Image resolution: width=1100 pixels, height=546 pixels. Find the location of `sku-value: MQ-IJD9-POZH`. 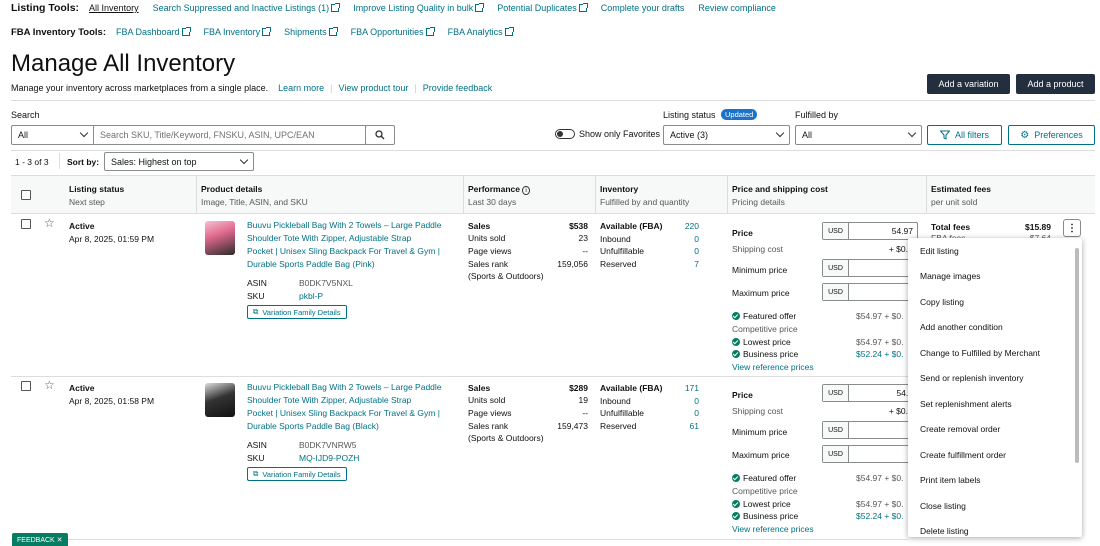

sku-value: MQ-IJD9-POZH is located at coordinates (329, 458).